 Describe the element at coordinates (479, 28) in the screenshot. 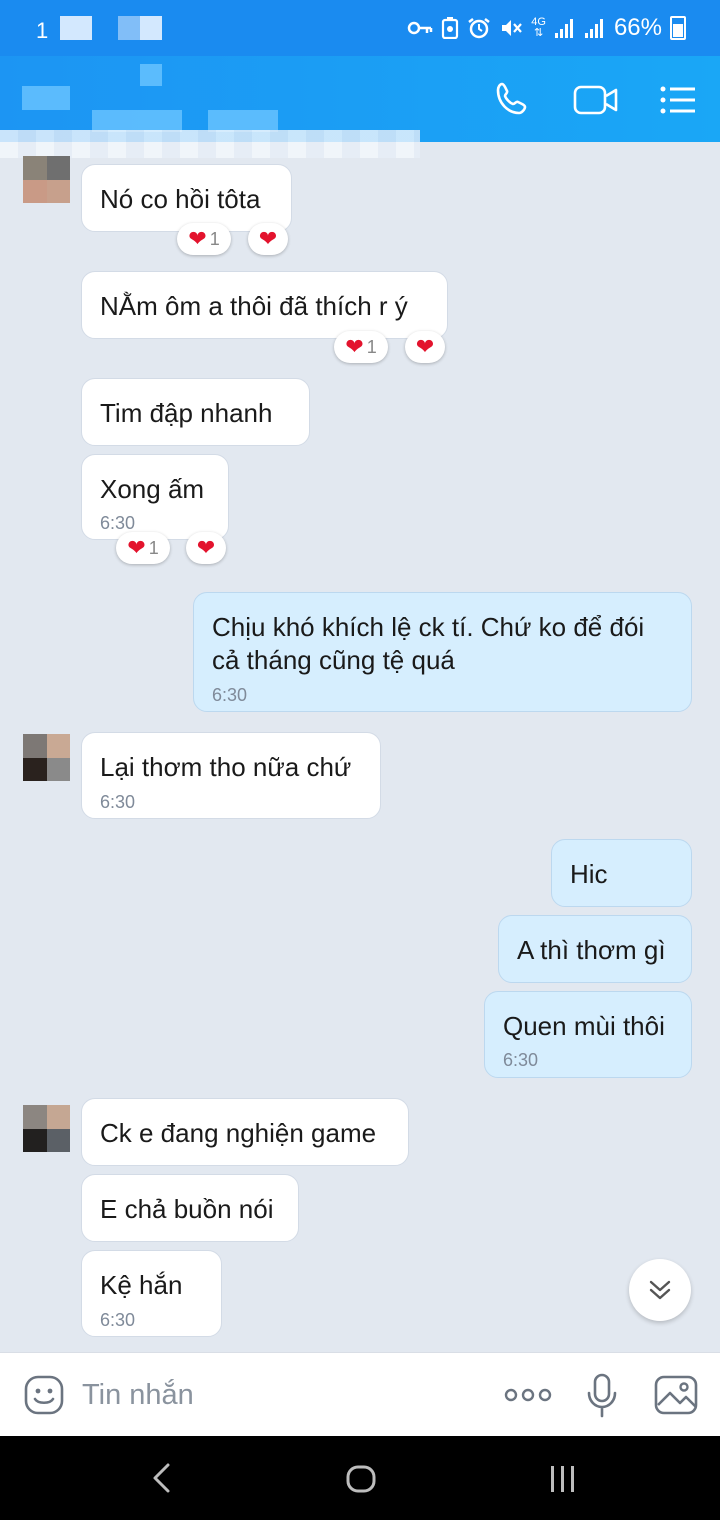

I see `alarm-icon` at that location.